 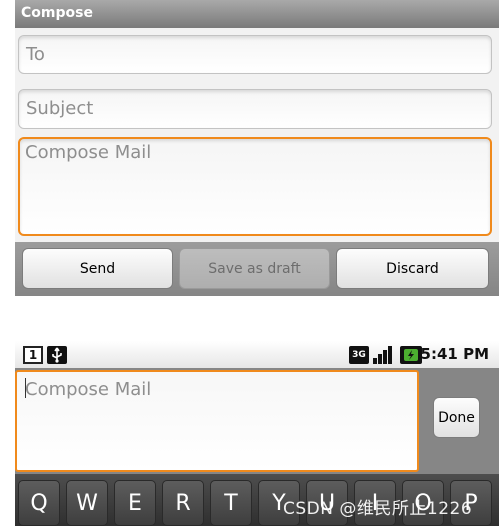 I want to click on watermark: CSDN @维民所止1226, so click(x=378, y=509).